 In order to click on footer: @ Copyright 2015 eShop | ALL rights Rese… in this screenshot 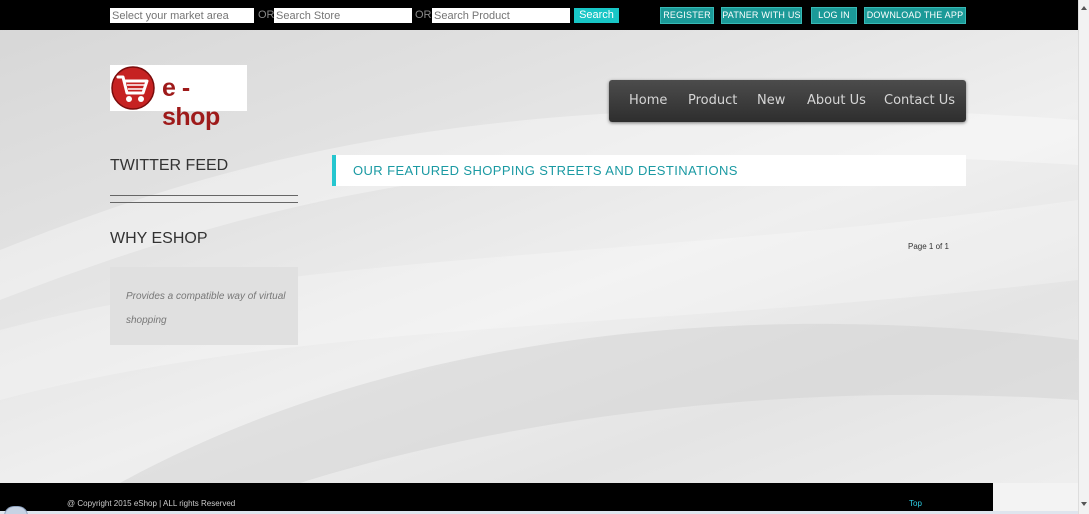, I will do `click(496, 498)`.